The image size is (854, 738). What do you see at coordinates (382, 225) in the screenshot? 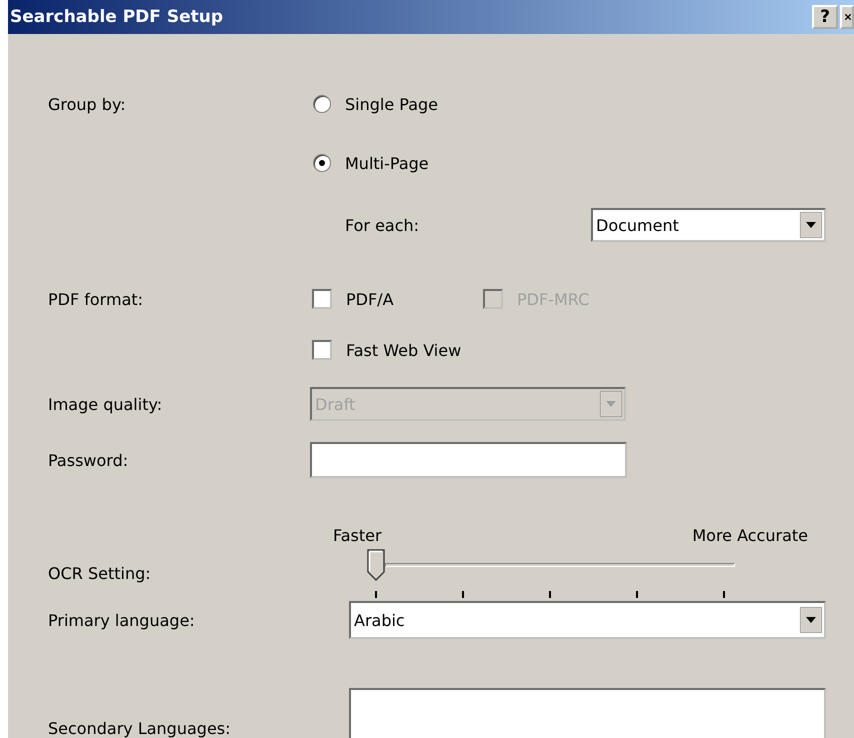
I see `for-each-label: For each:` at bounding box center [382, 225].